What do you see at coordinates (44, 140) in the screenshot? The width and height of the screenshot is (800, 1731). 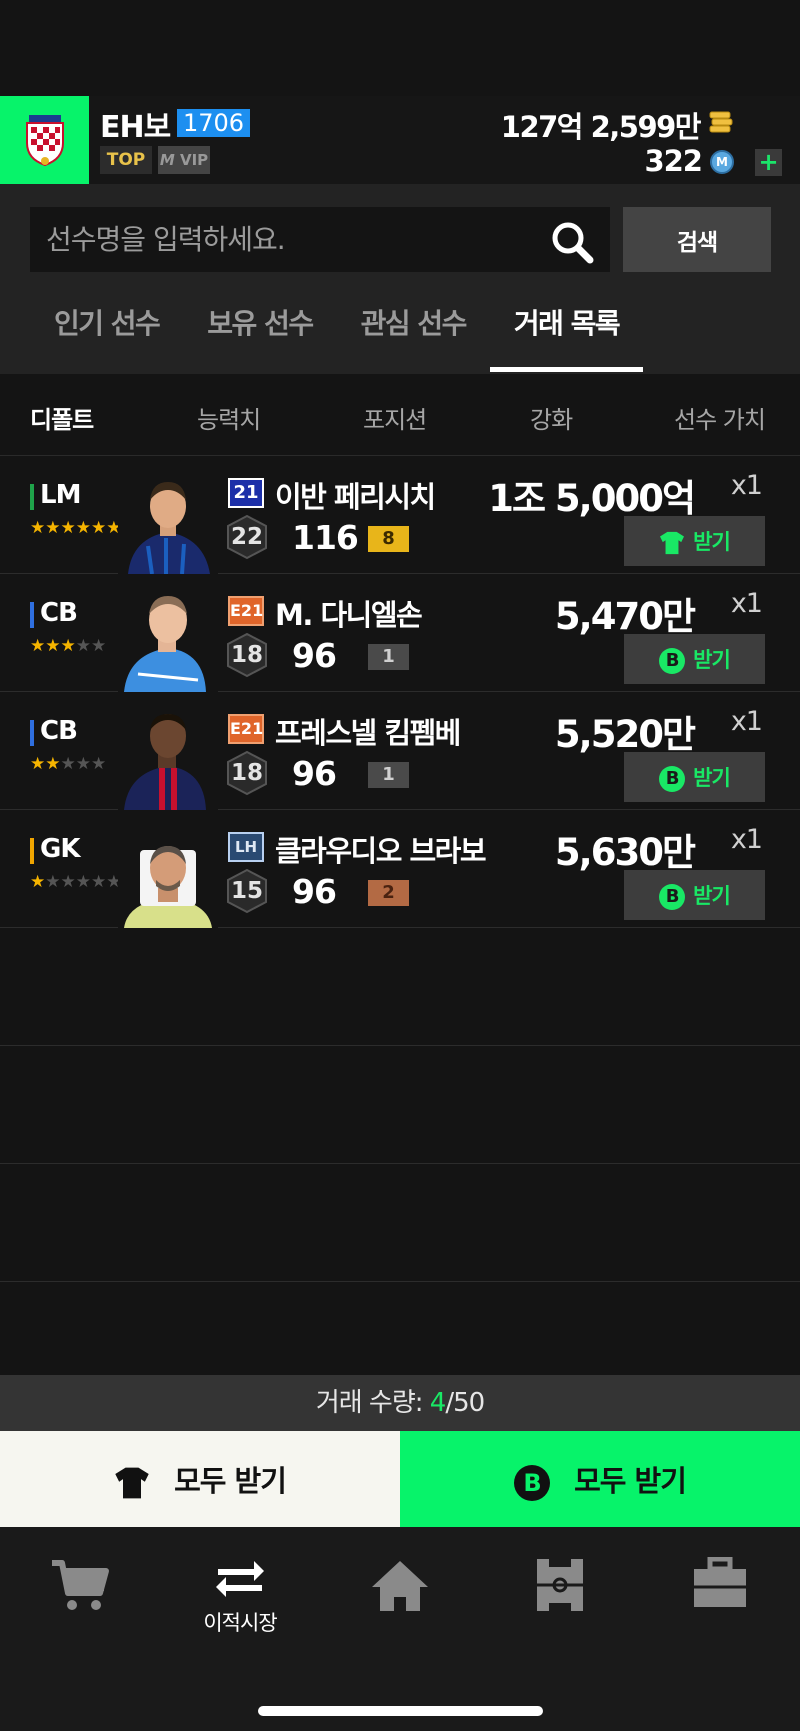 I see `club-crest` at bounding box center [44, 140].